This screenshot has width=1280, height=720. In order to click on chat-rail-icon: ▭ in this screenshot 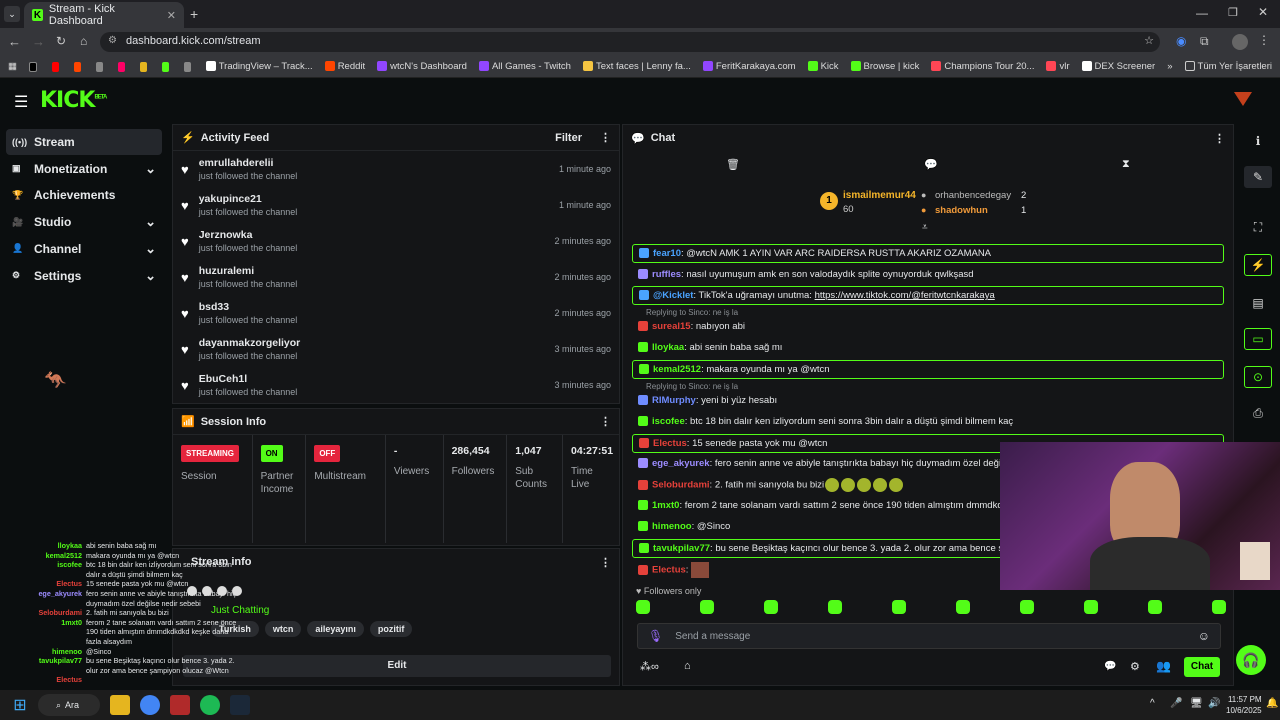, I will do `click(1258, 339)`.